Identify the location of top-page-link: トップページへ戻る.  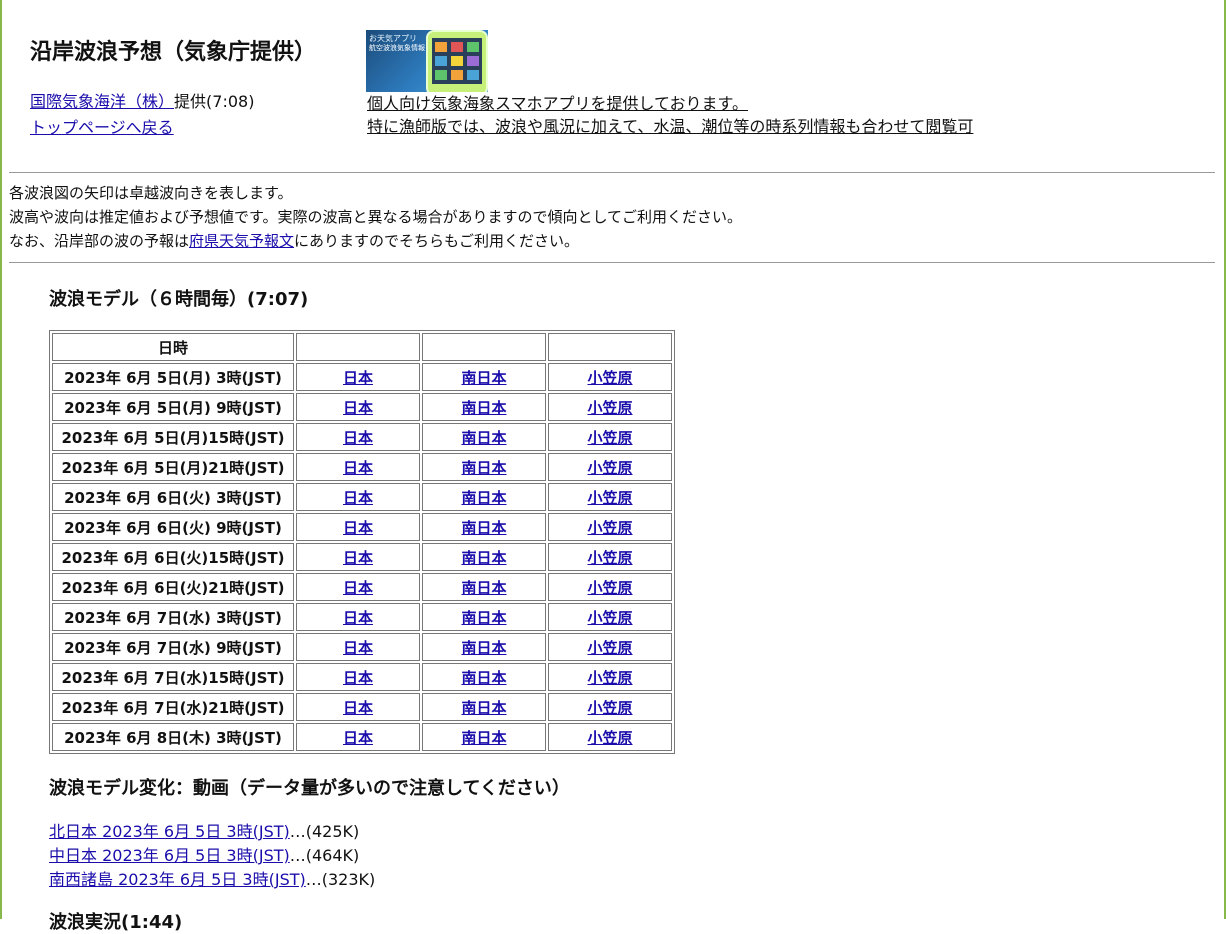
(102, 126).